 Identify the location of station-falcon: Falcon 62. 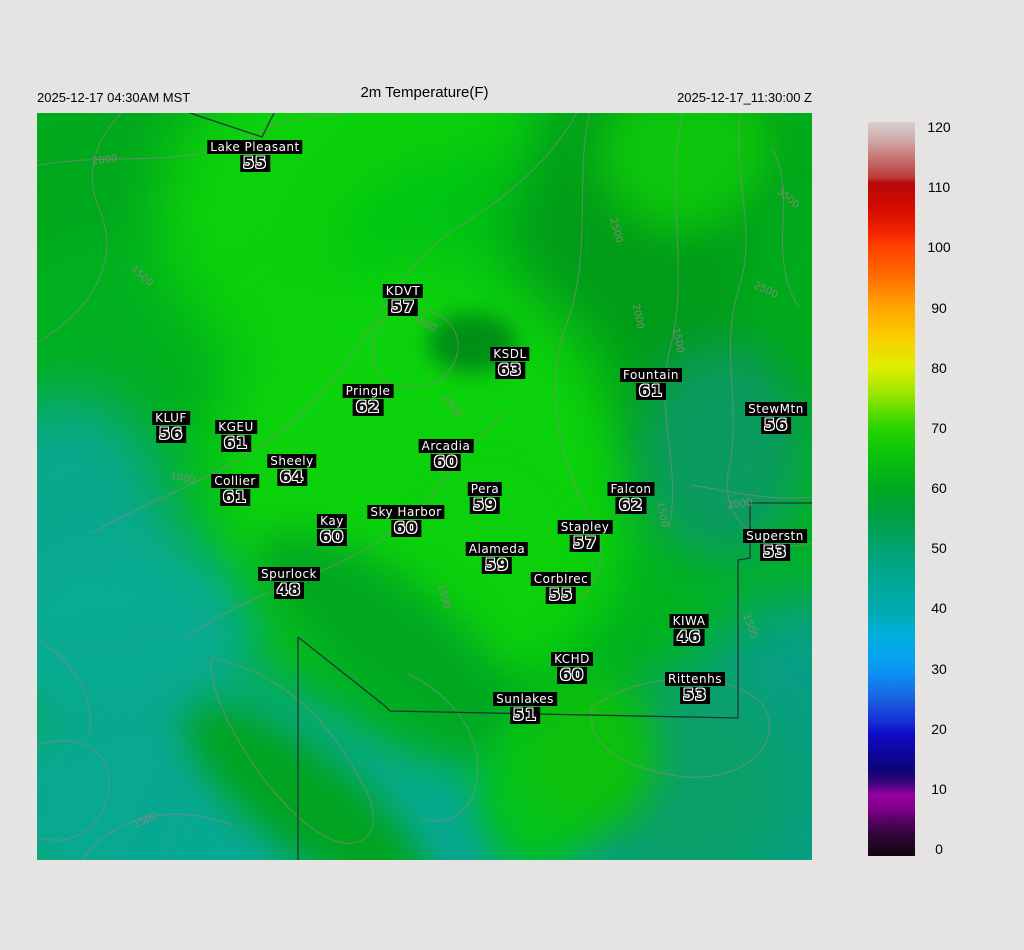
(631, 497).